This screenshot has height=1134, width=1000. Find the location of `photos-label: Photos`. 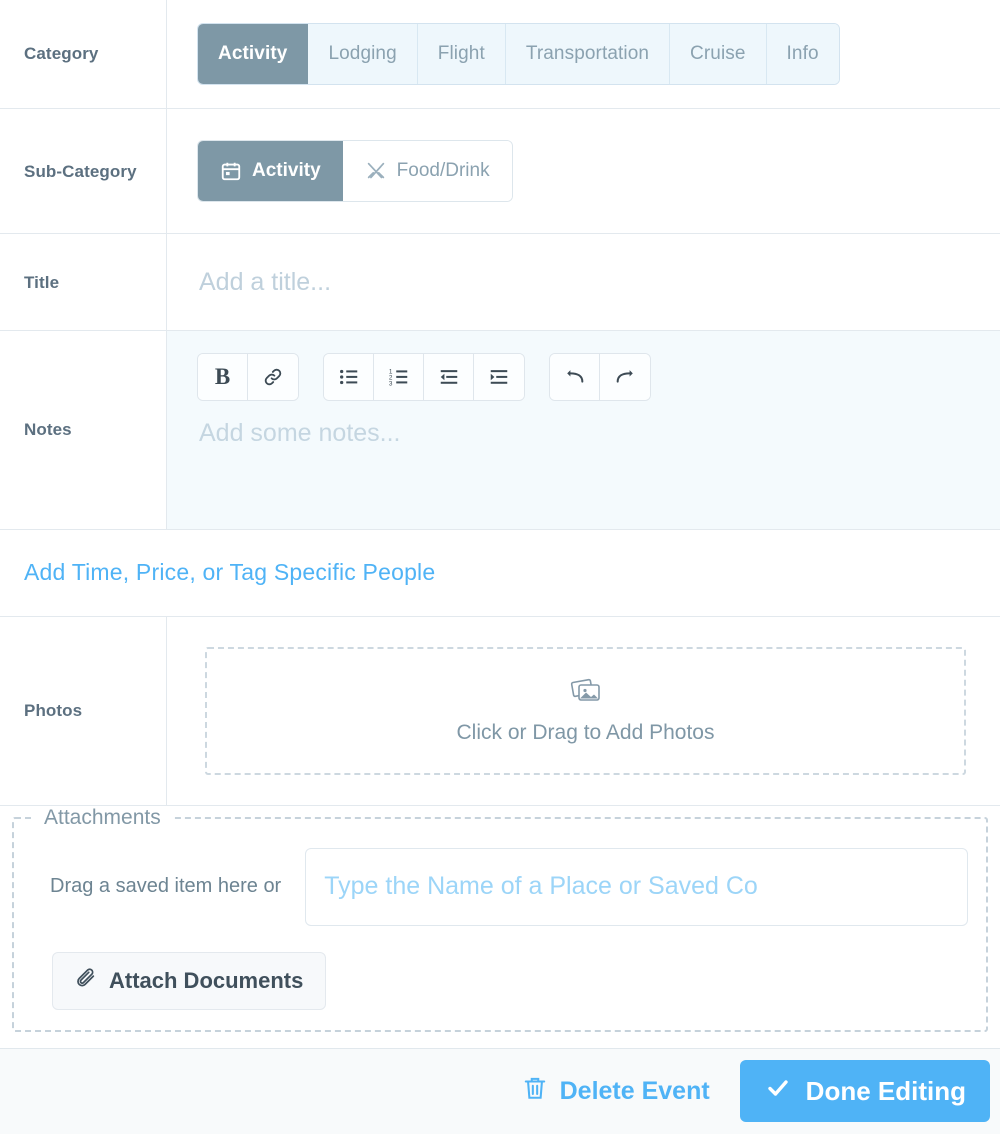

photos-label: Photos is located at coordinates (83, 711).